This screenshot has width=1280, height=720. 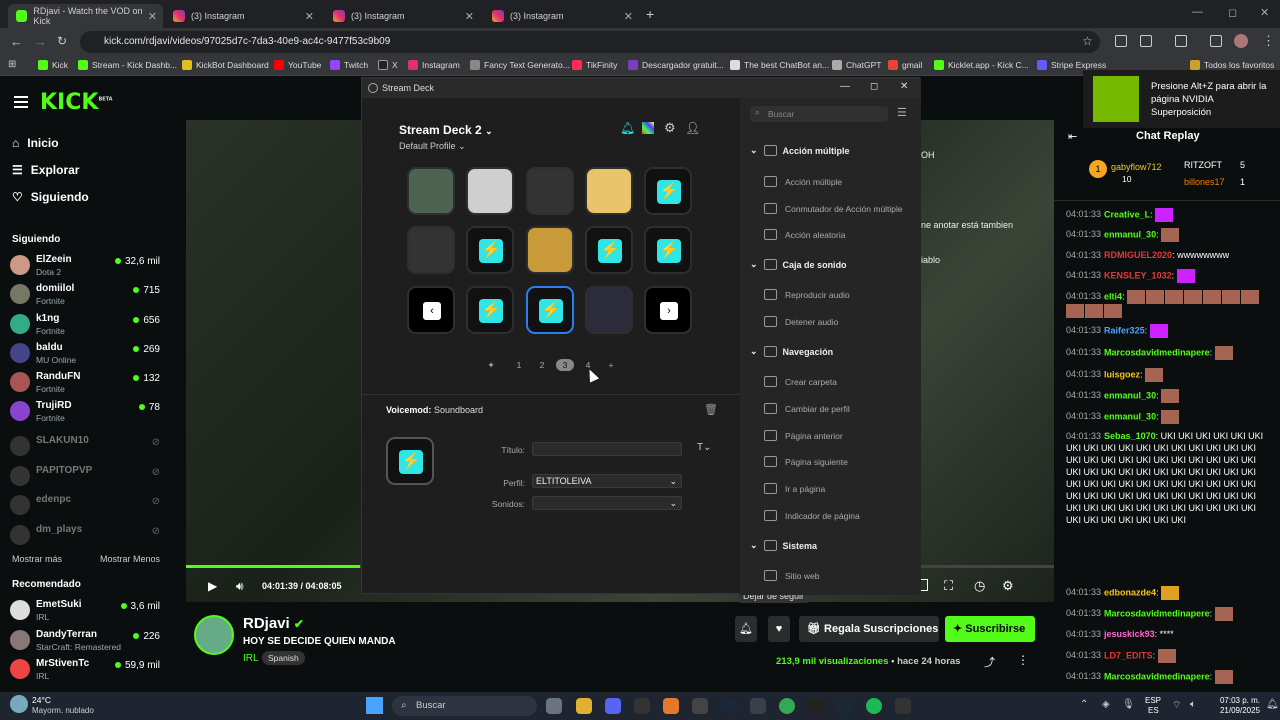 I want to click on bookmark-item: Stripe Express, so click(x=1071, y=65).